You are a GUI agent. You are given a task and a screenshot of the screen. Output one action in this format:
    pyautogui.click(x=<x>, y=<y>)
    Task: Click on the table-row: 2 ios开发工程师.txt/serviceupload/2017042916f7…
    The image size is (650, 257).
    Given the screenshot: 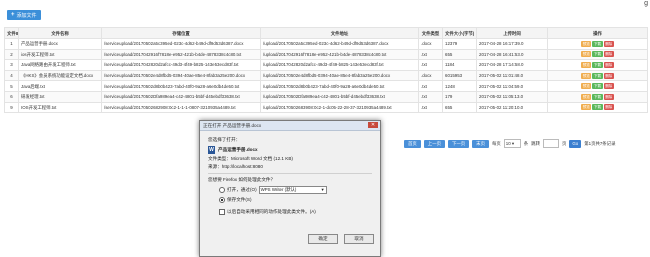 What is the action you would take?
    pyautogui.click(x=326, y=54)
    